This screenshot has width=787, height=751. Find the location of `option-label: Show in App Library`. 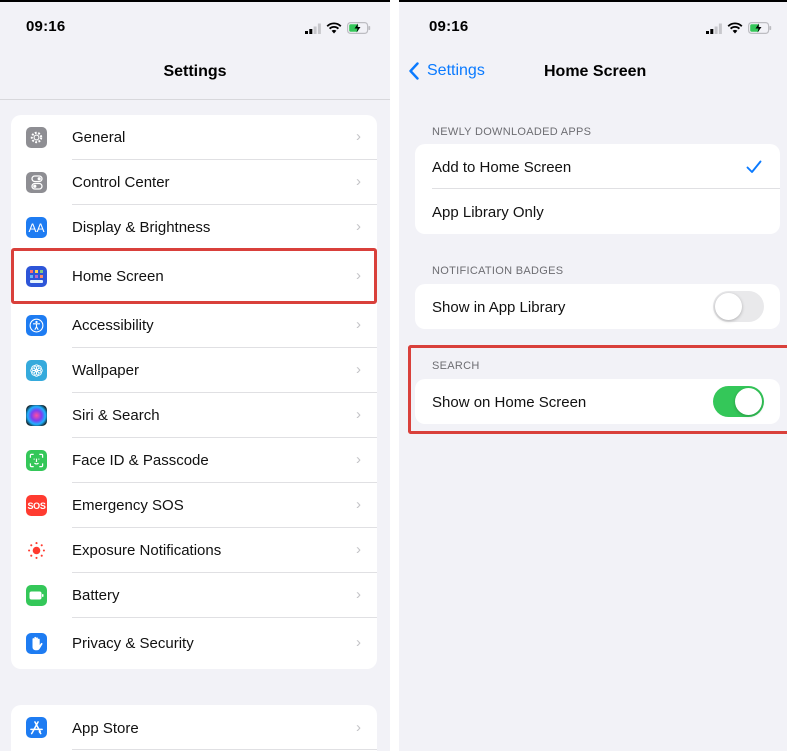

option-label: Show in App Library is located at coordinates (499, 307).